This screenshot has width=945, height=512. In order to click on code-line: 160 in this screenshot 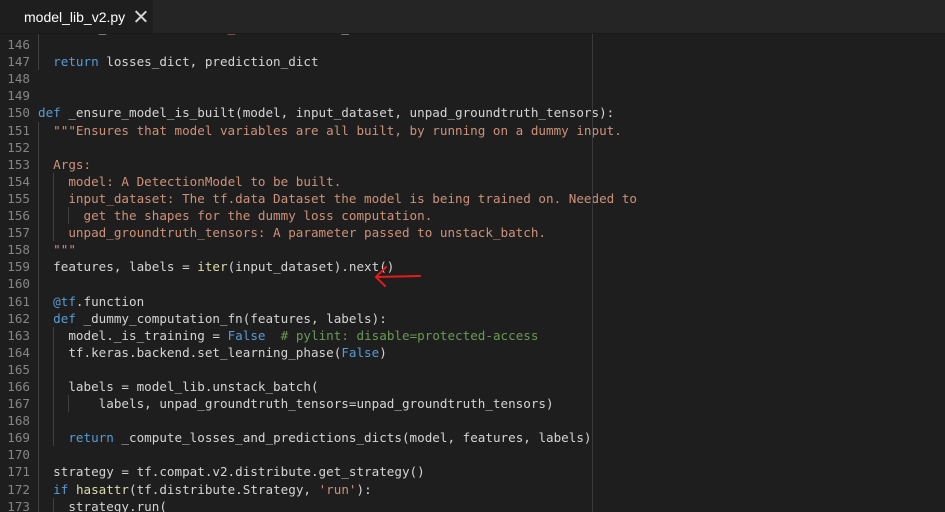, I will do `click(472, 284)`.